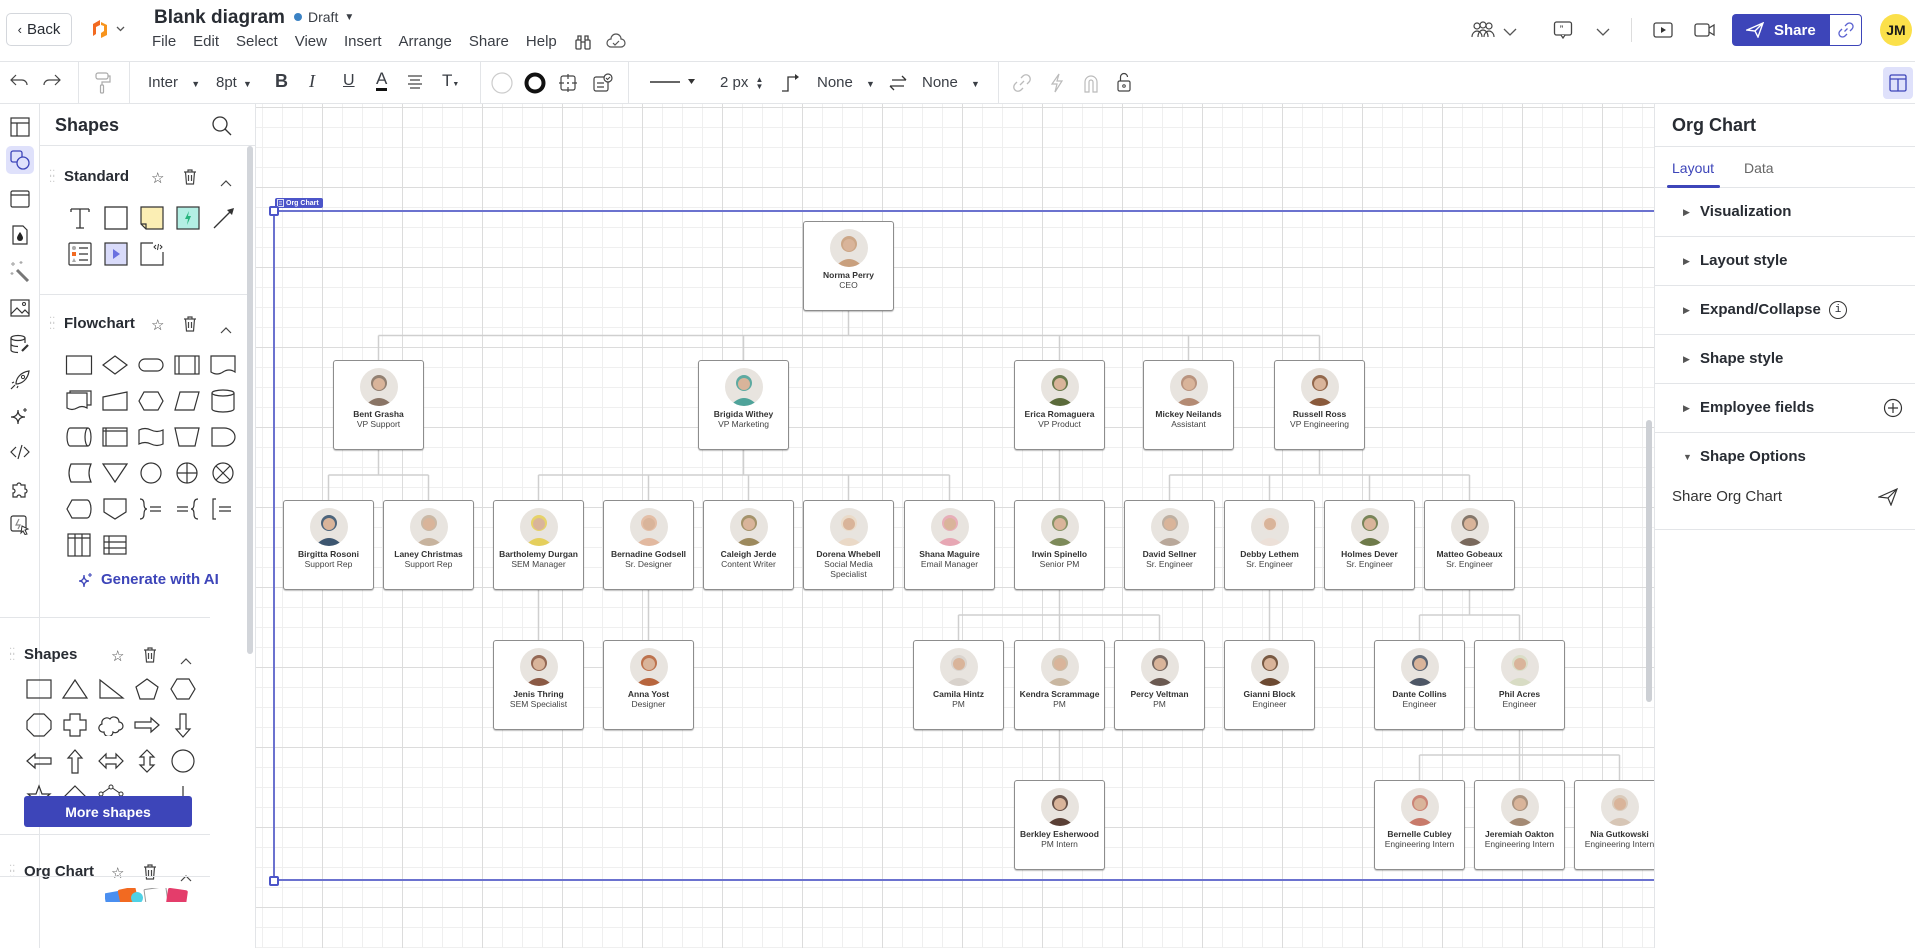 Image resolution: width=1915 pixels, height=948 pixels. What do you see at coordinates (80, 254) in the screenshot?
I see `list-shape` at bounding box center [80, 254].